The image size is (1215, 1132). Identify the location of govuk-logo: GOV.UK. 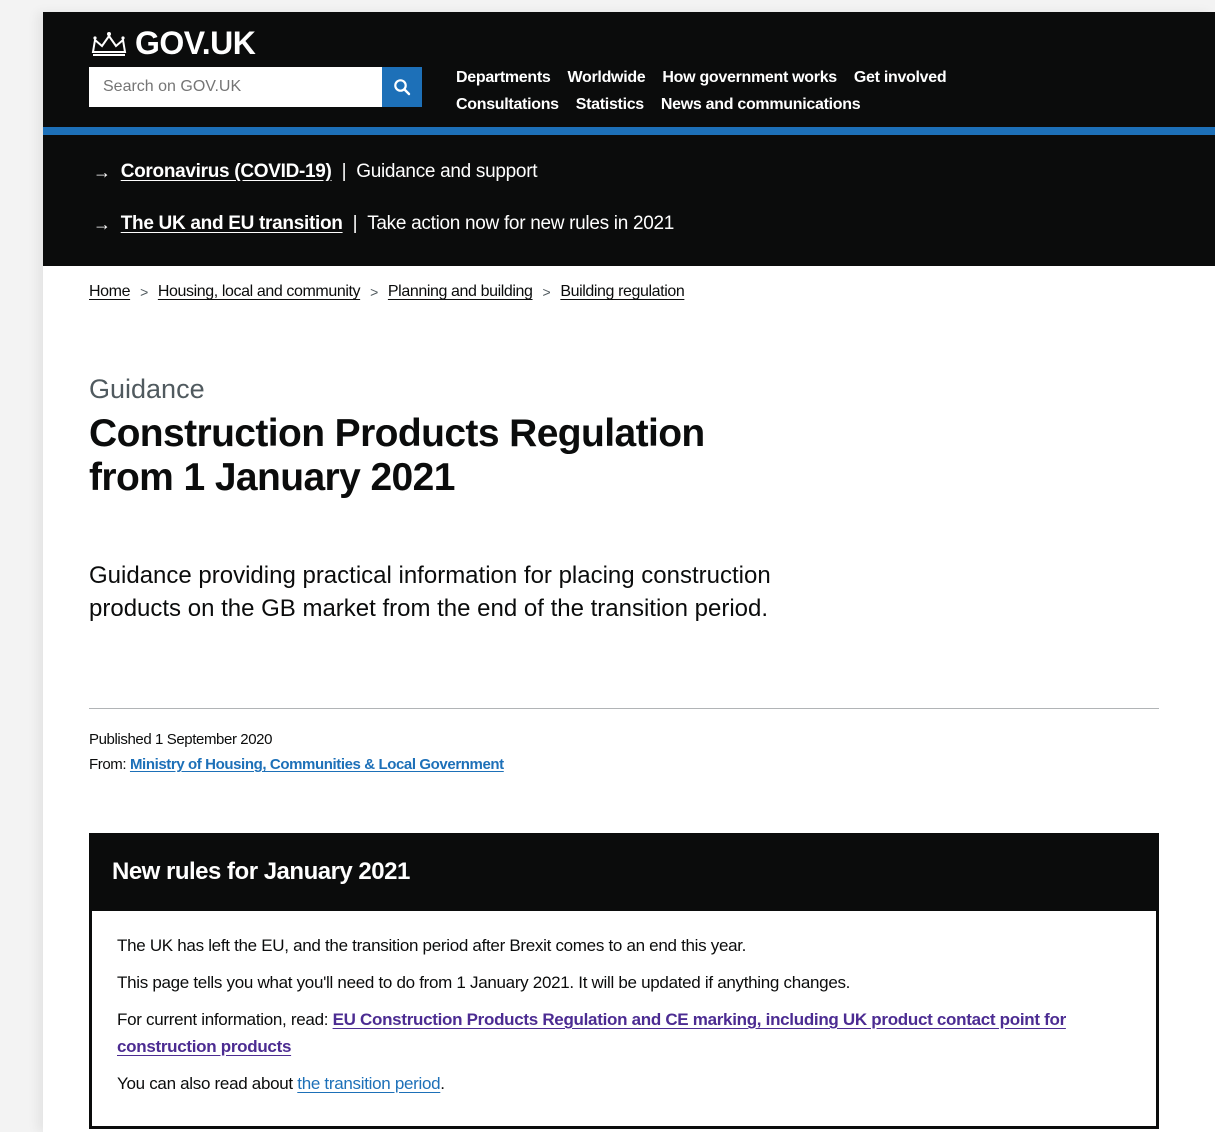
(172, 43).